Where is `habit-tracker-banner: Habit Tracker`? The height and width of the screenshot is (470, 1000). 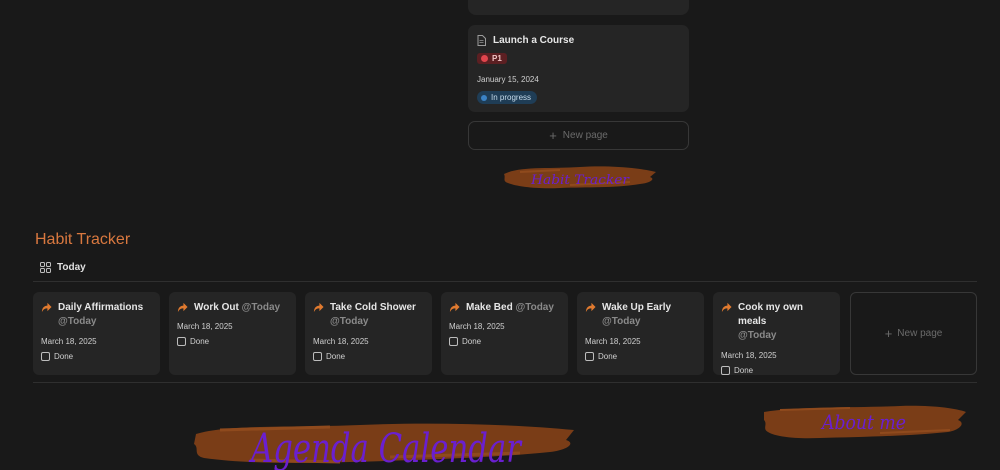
habit-tracker-banner: Habit Tracker is located at coordinates (580, 178).